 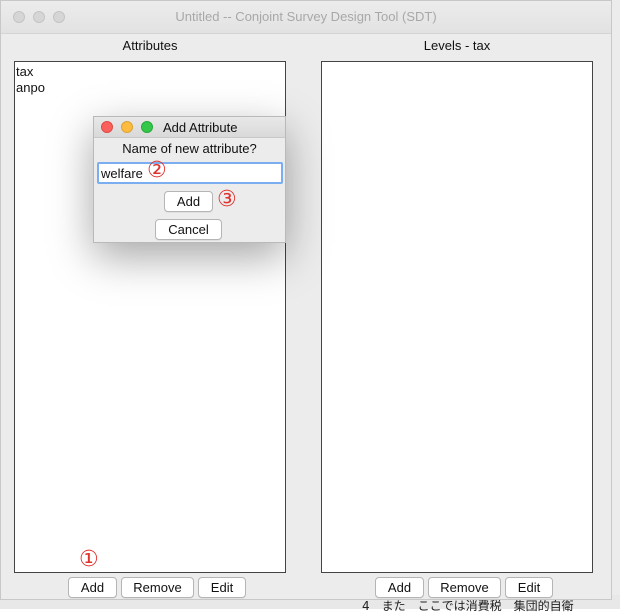 I want to click on attribute-list-item: anpo, so click(x=30, y=88).